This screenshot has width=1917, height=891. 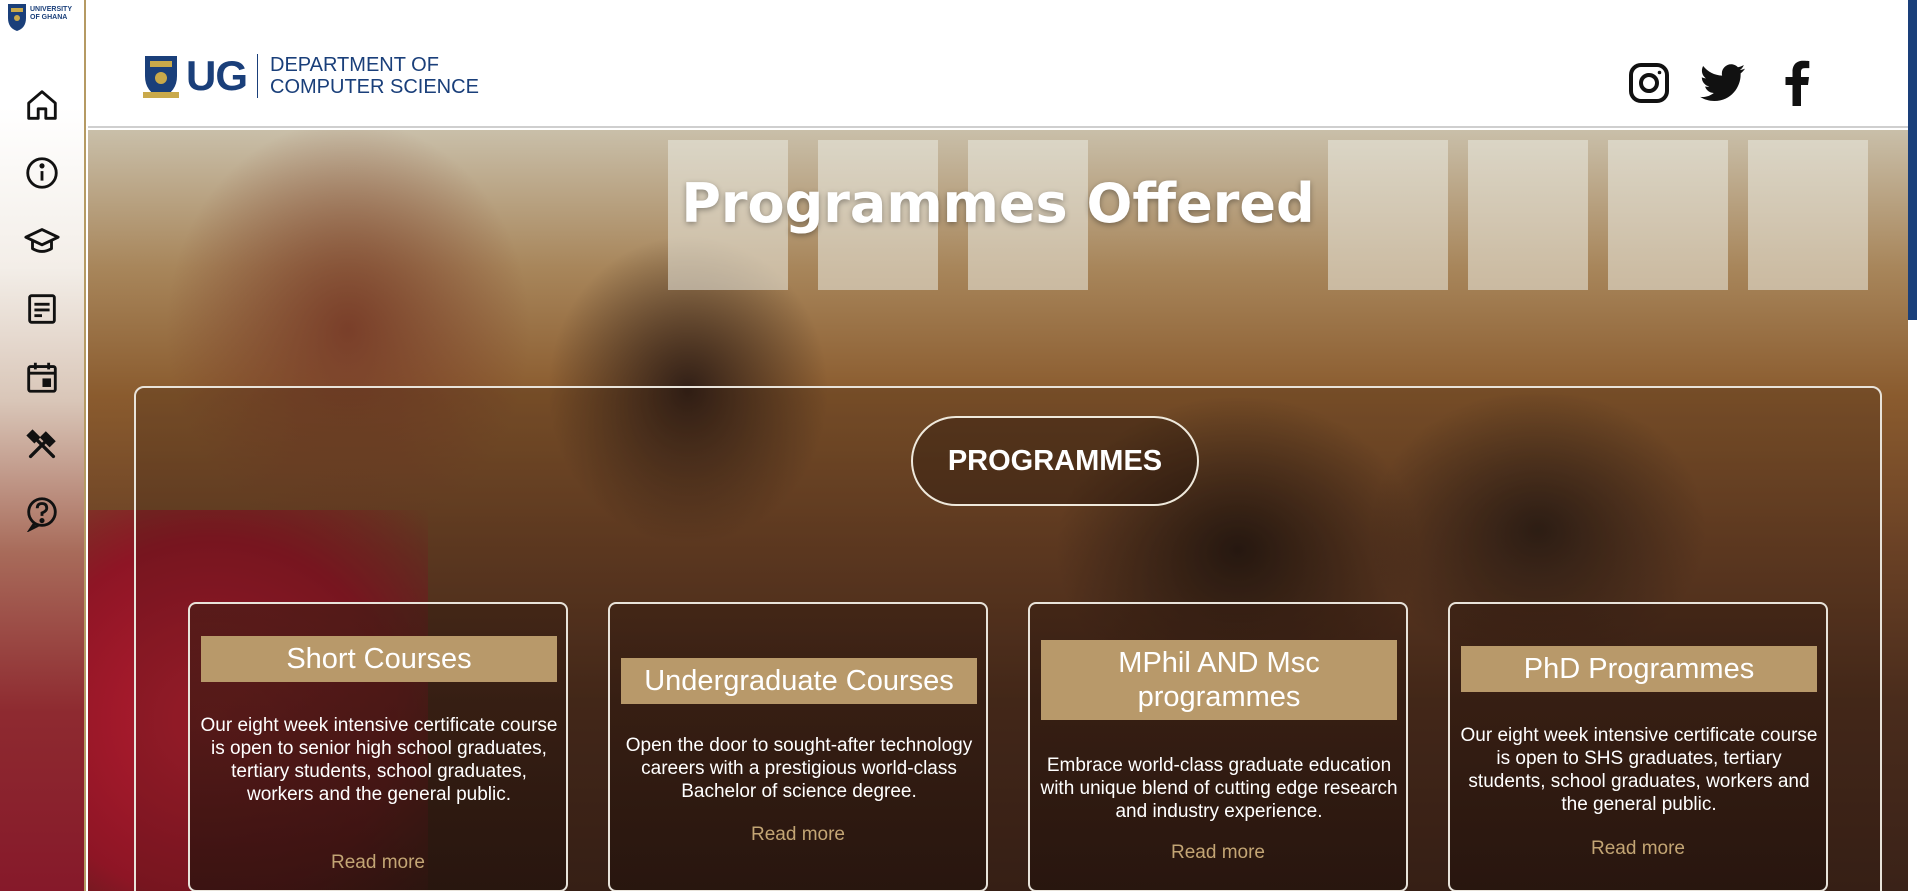 I want to click on page-title: Programmes Offered, so click(x=998, y=203).